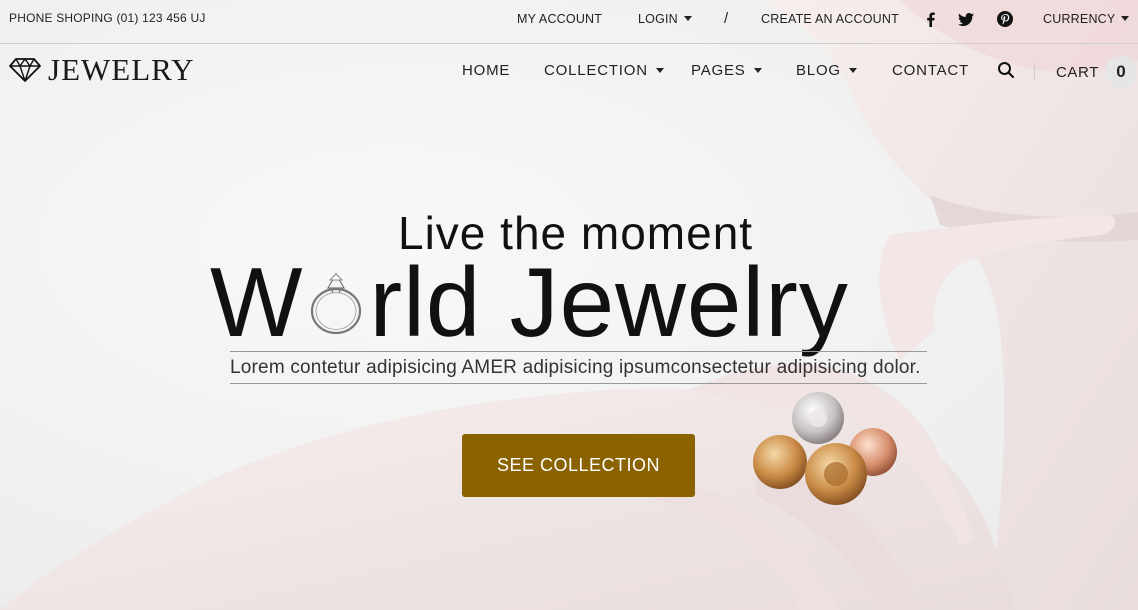 This screenshot has height=610, width=1138. Describe the element at coordinates (966, 19) in the screenshot. I see `twitter-icon` at that location.